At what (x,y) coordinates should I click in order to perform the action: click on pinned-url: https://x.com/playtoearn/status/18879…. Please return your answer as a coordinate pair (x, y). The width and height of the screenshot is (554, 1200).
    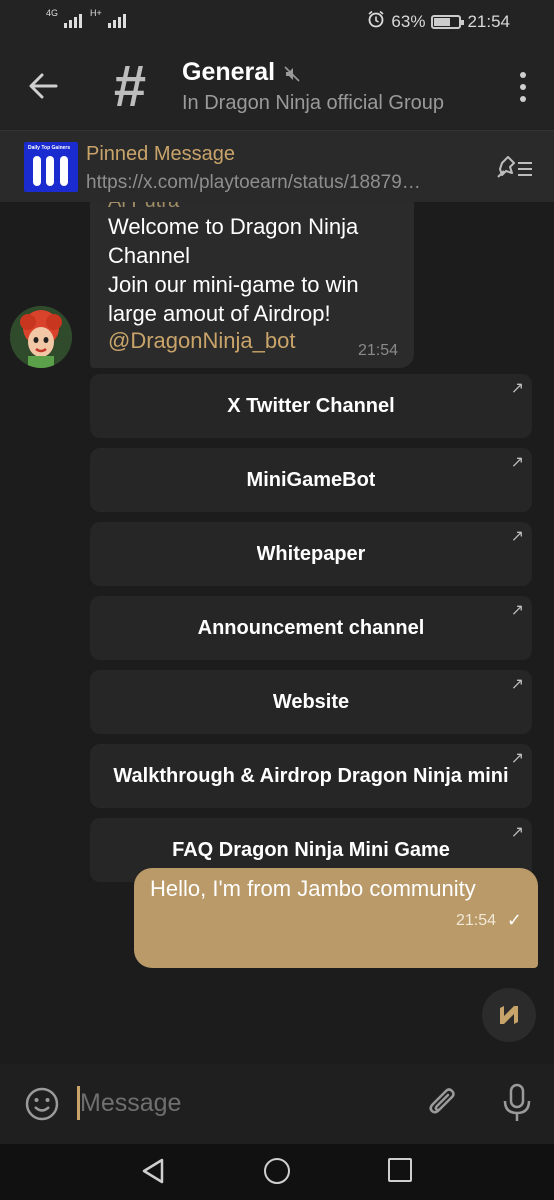
    Looking at the image, I should click on (253, 182).